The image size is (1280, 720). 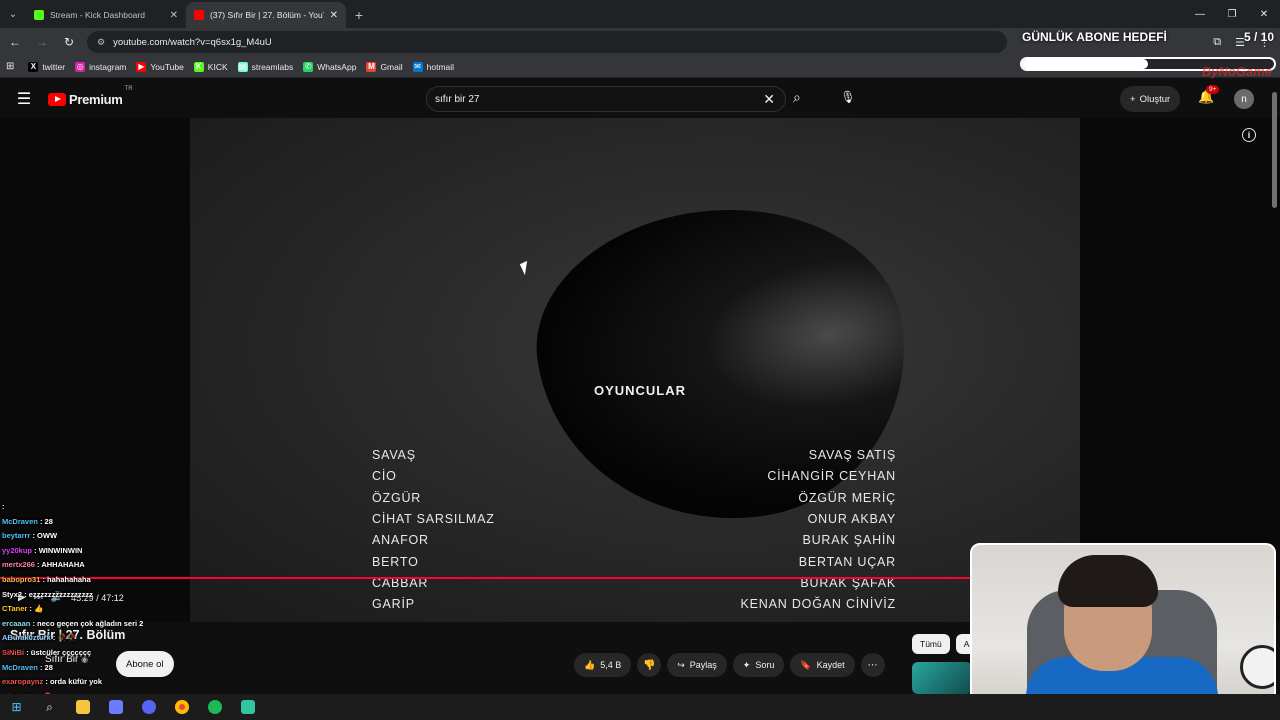 I want to click on minimize-icon: —, so click(x=1200, y=14).